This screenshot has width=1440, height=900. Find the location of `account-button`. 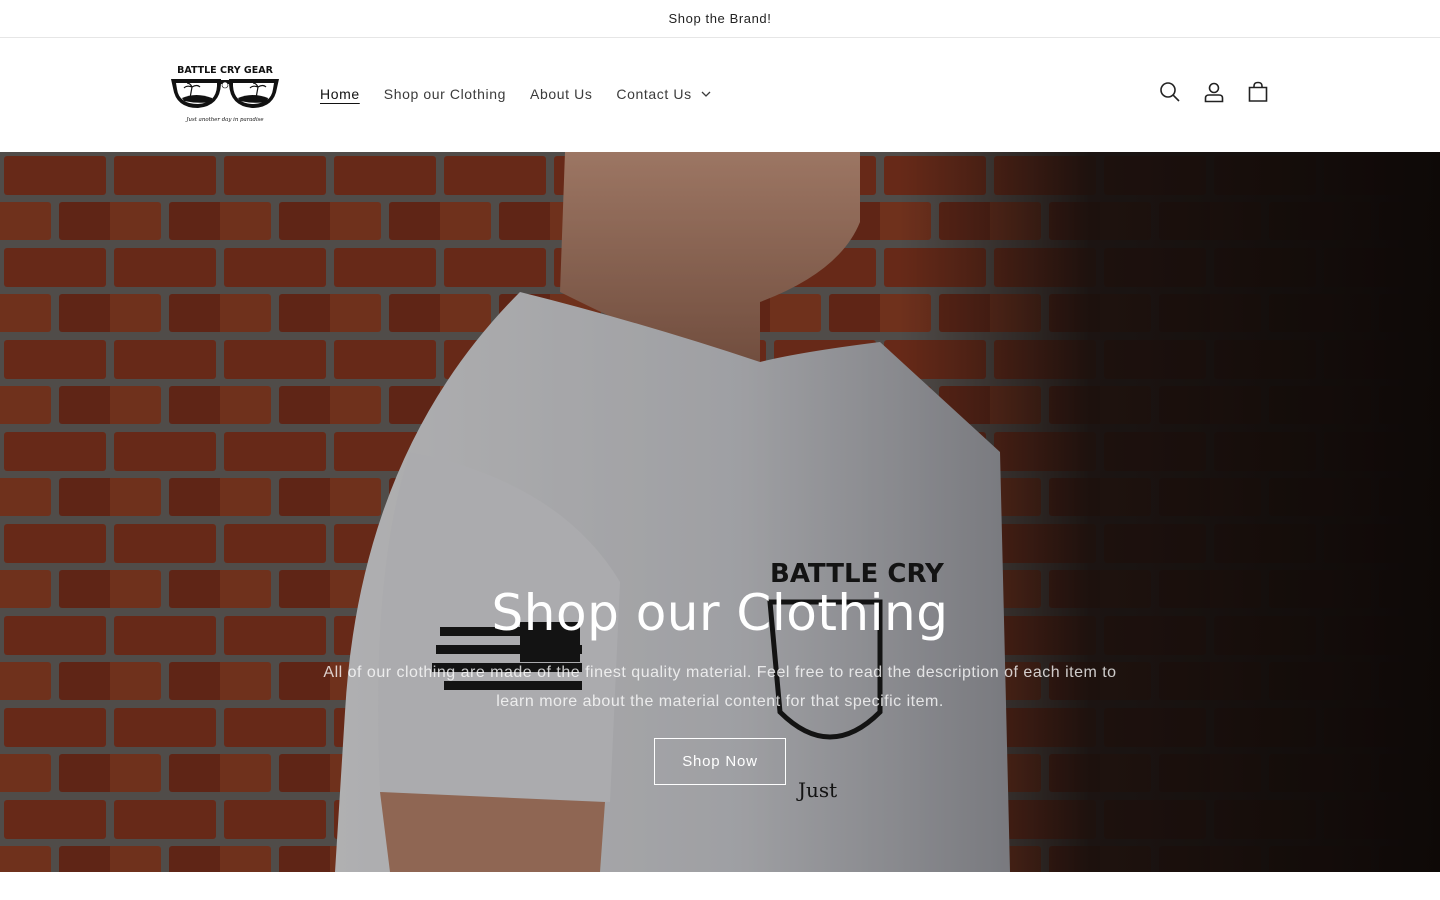

account-button is located at coordinates (1214, 92).